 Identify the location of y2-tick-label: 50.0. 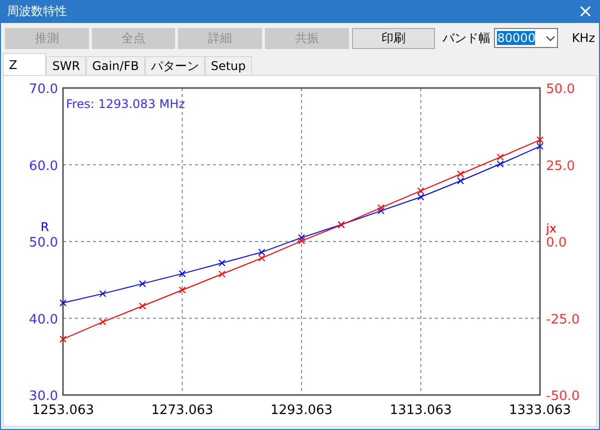
(560, 89).